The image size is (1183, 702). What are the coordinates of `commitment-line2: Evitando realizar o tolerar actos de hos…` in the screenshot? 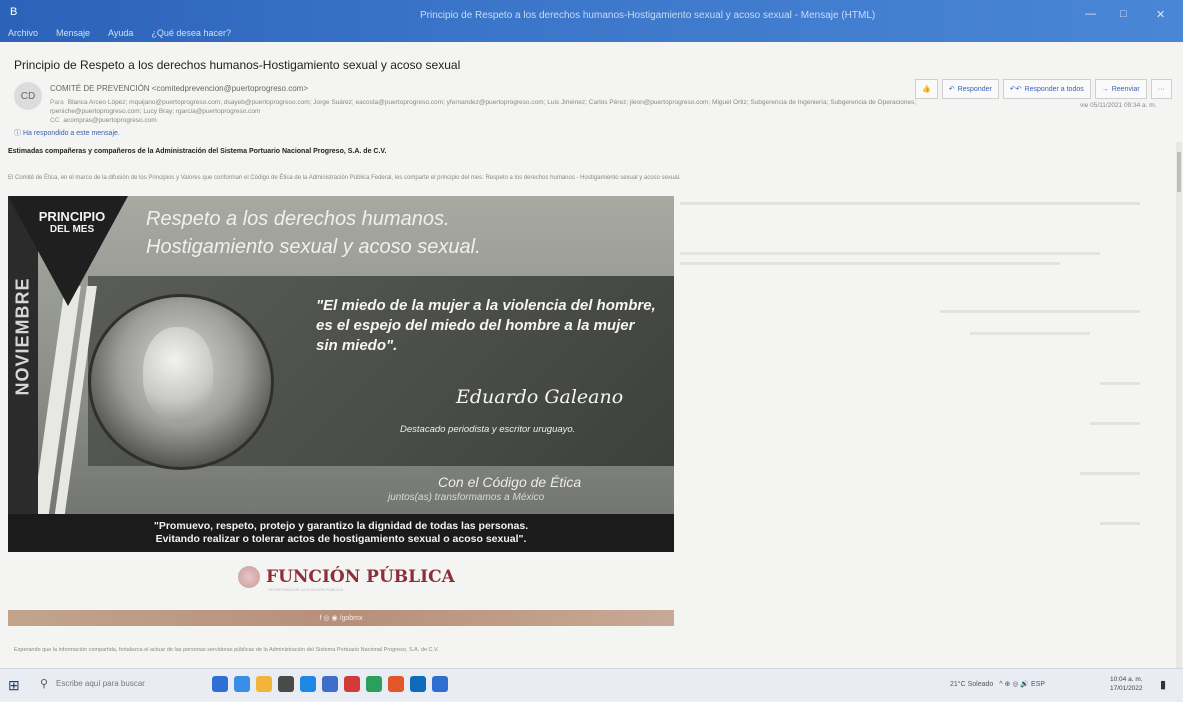 It's located at (341, 539).